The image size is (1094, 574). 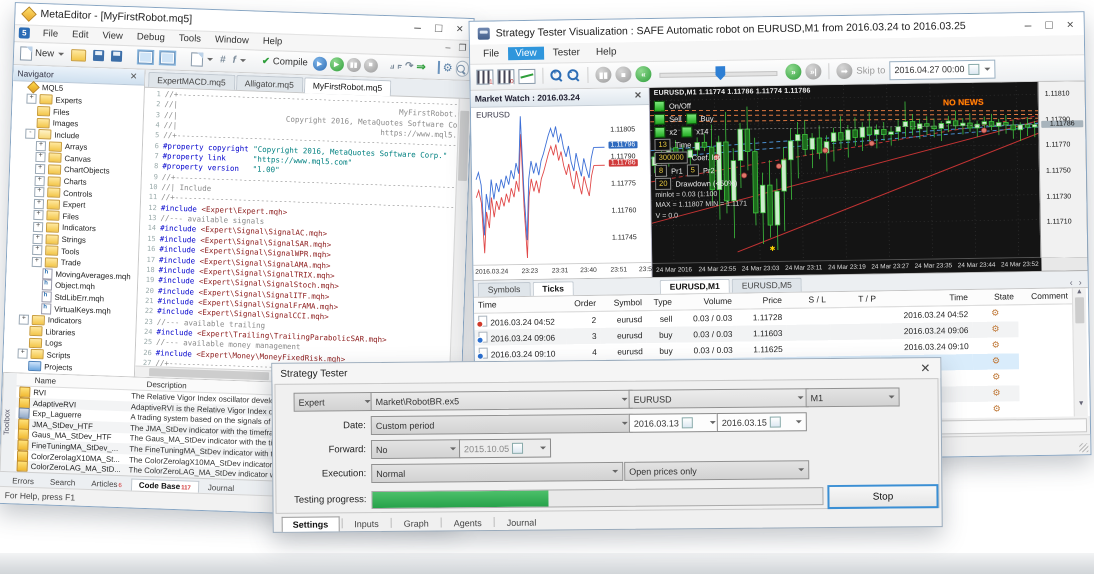 I want to click on x2-button, so click(x=660, y=132).